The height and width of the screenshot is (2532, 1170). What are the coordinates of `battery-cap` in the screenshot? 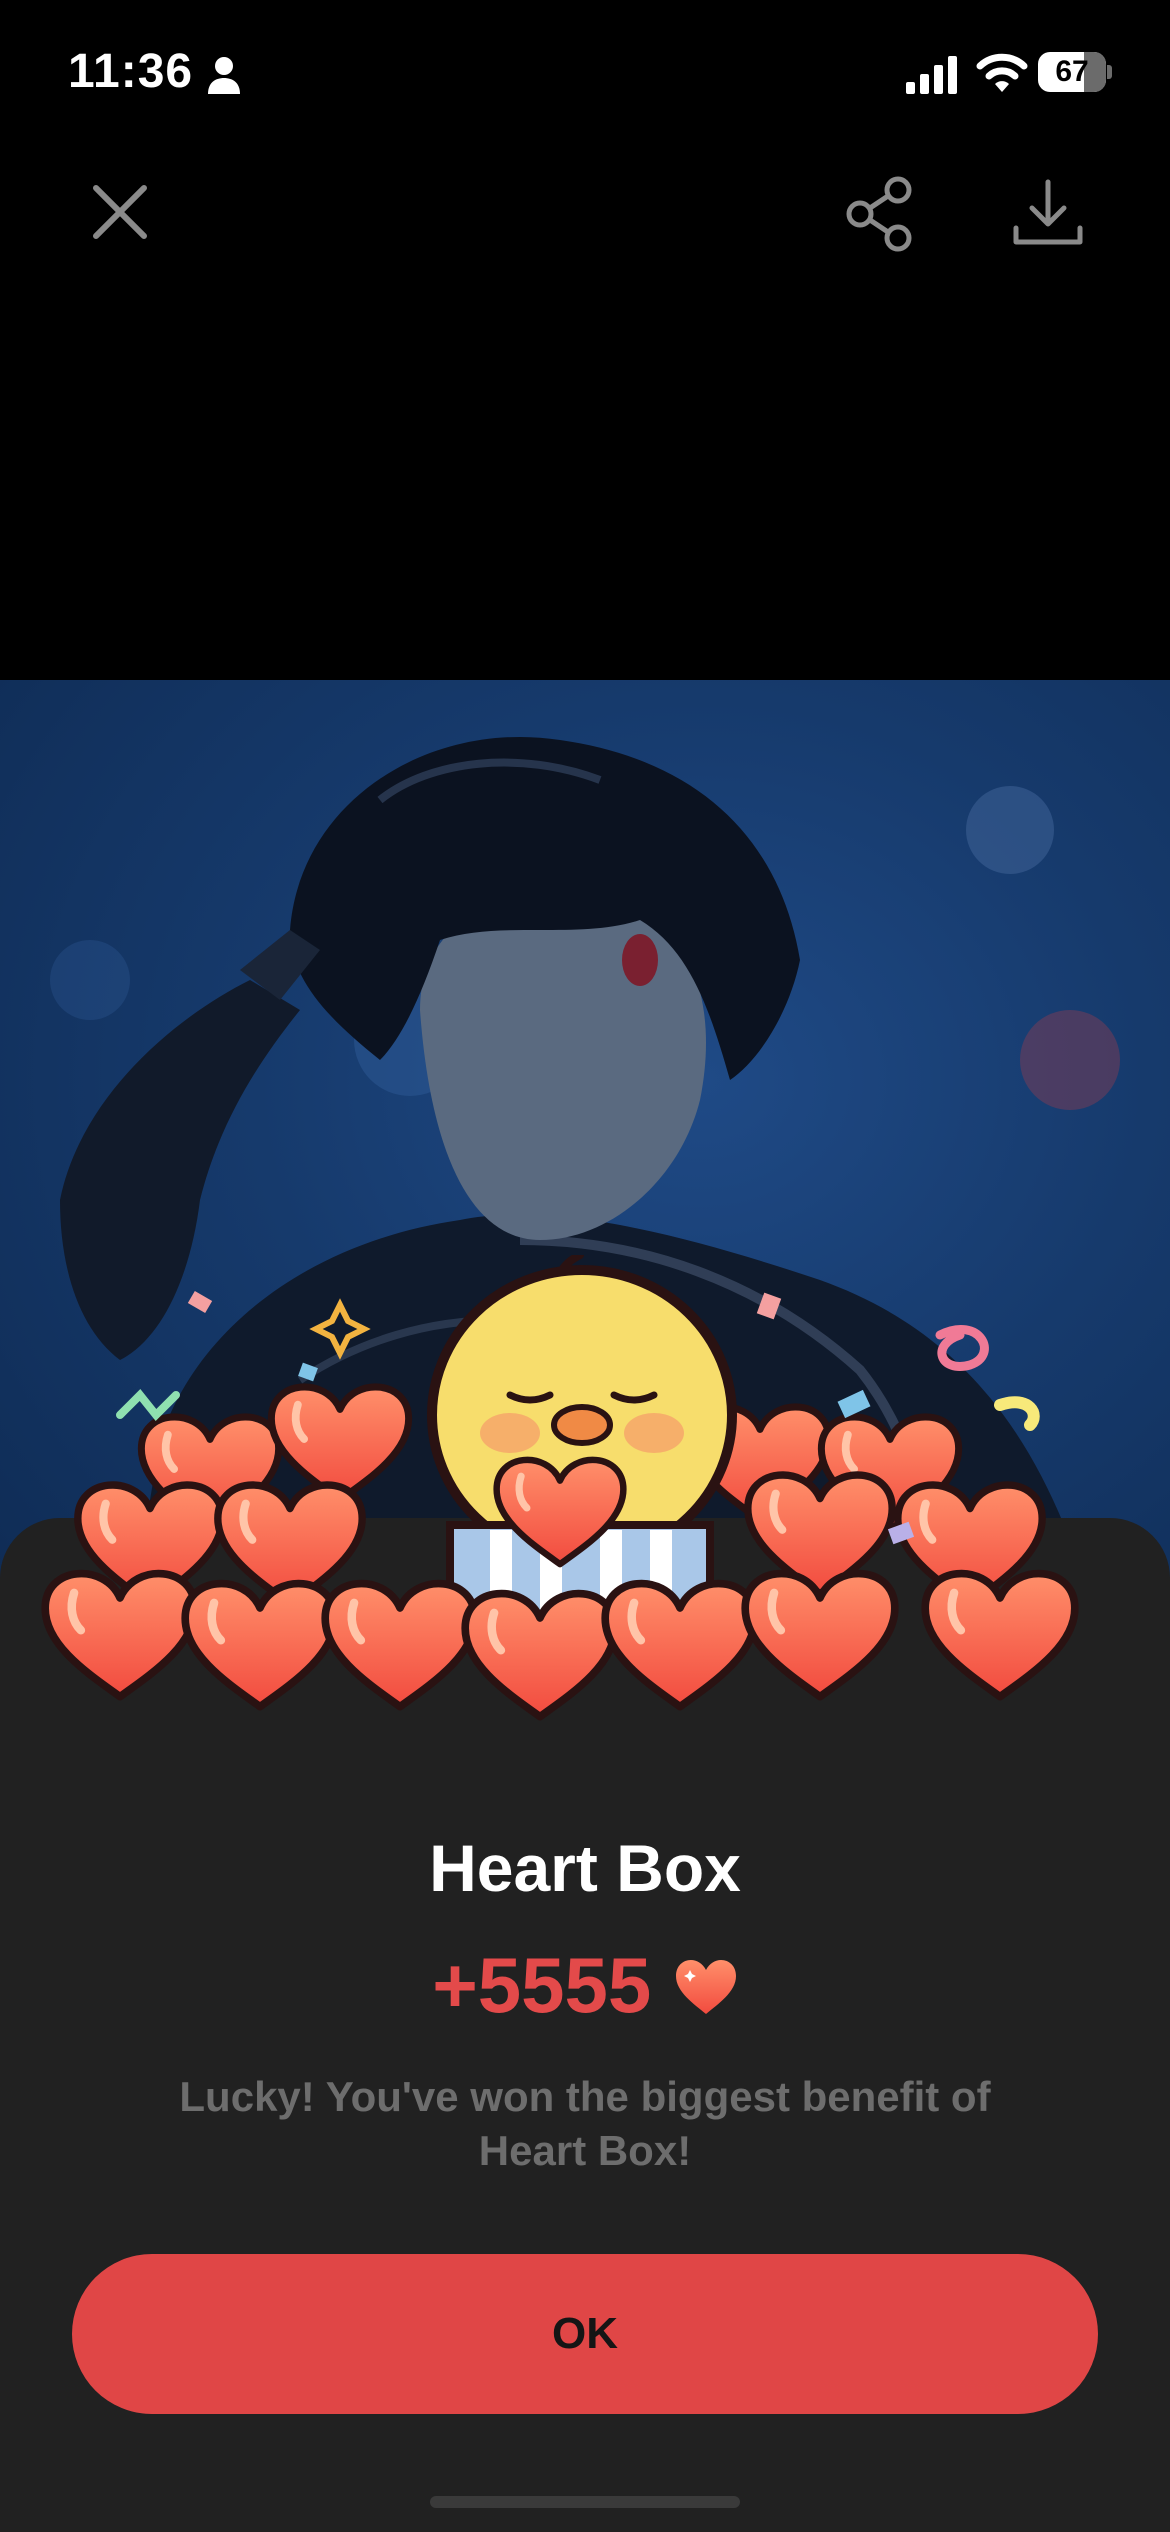 It's located at (1109, 72).